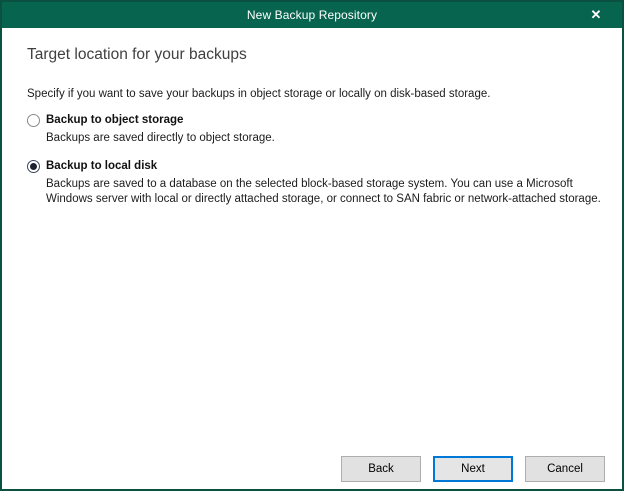 Image resolution: width=624 pixels, height=491 pixels. I want to click on option-label: Backup to object storage, so click(115, 120).